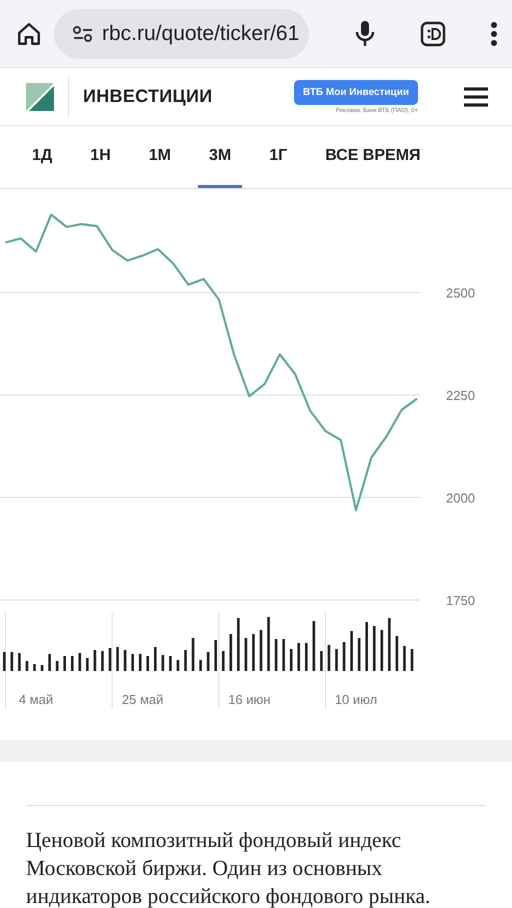 This screenshot has width=512, height=908. I want to click on more-options-icon, so click(494, 33).